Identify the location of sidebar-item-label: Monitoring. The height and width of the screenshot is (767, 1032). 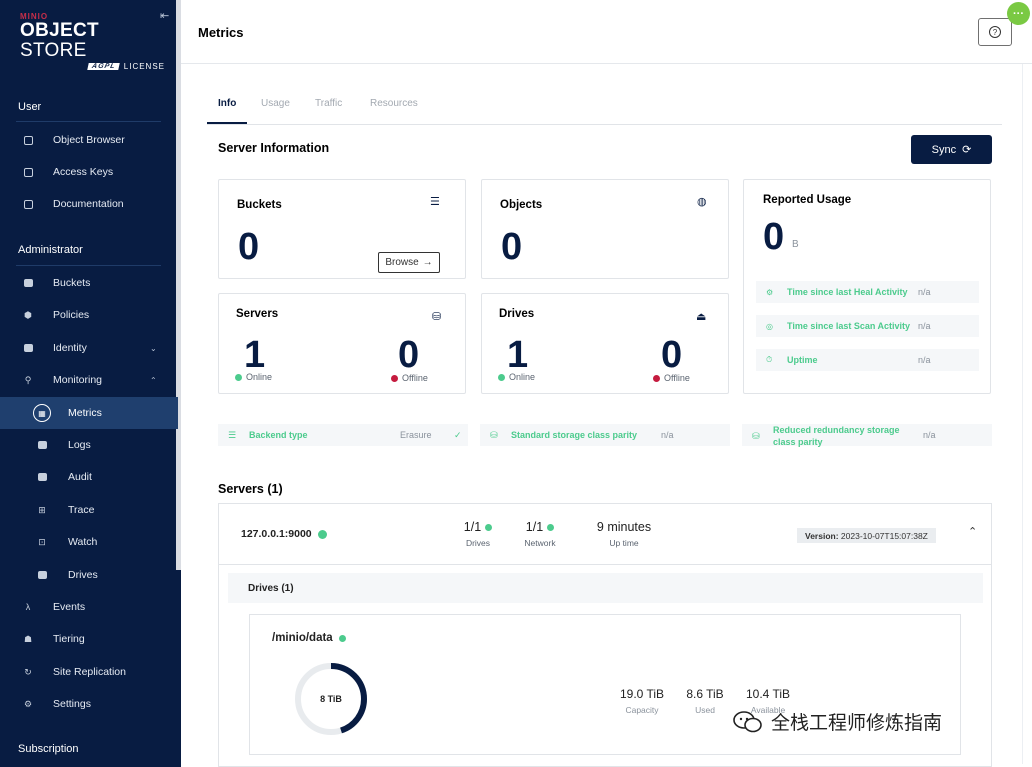
(78, 380).